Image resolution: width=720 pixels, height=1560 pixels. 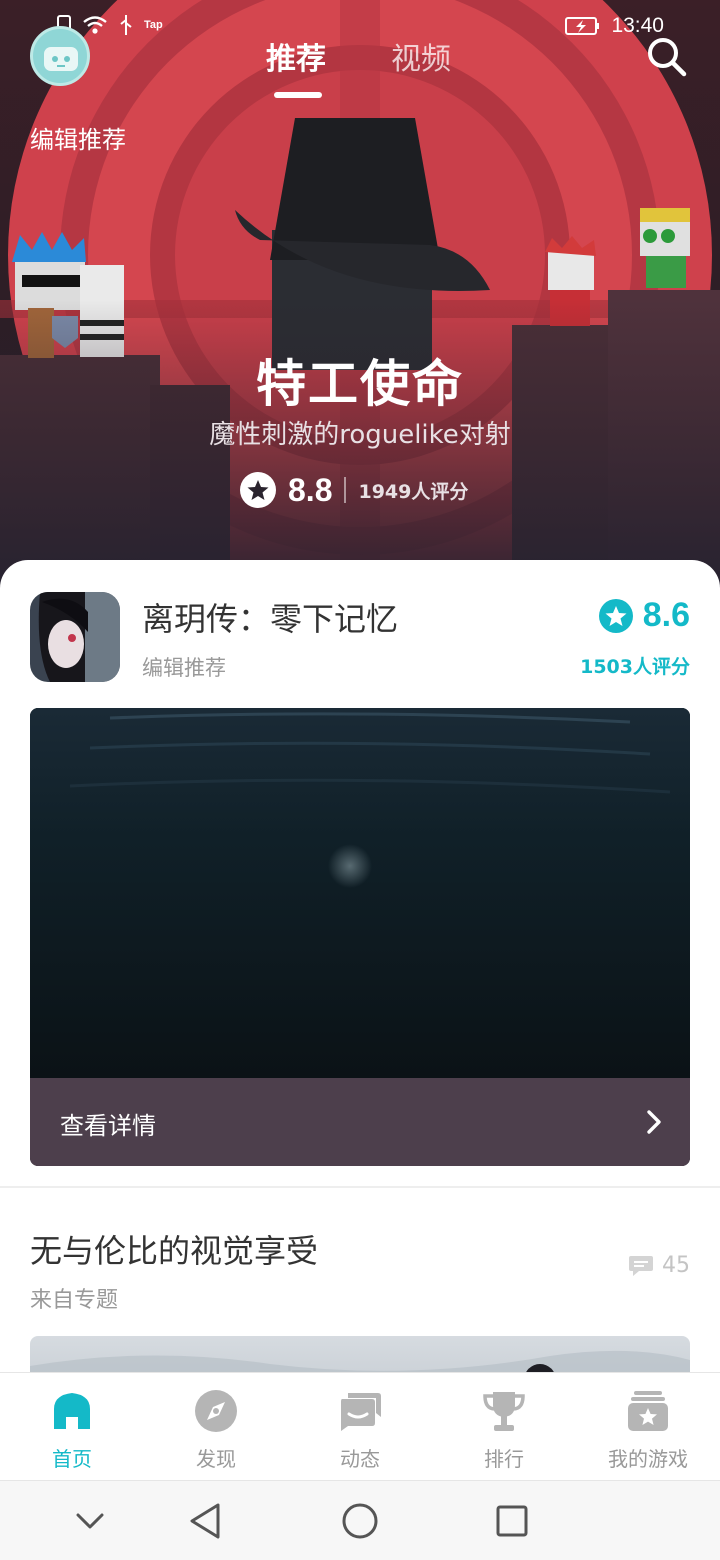 I want to click on nav-my-games-label: 我的游戏, so click(x=648, y=1459).